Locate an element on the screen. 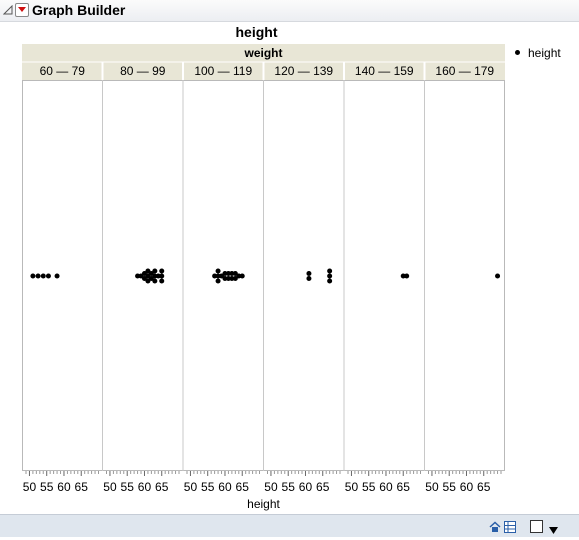  facet-label: 160 — 179 is located at coordinates (464, 71).